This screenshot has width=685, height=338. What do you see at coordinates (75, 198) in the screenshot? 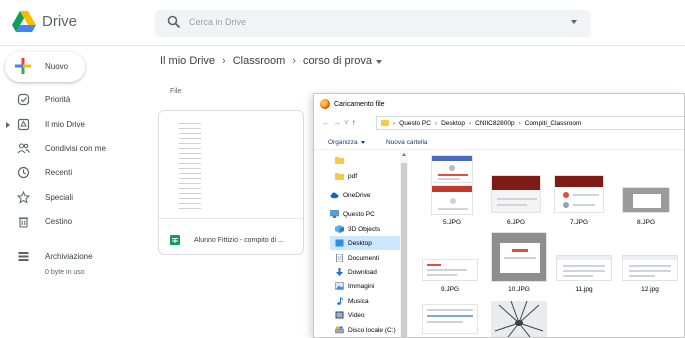
I see `sidebar-item-starred: Speciali` at bounding box center [75, 198].